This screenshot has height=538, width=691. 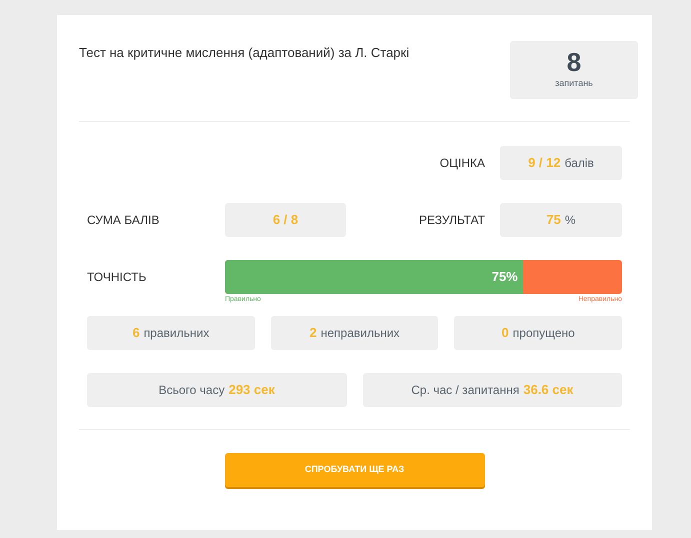 What do you see at coordinates (216, 390) in the screenshot?
I see `time-stat: Всього часу 293 сек` at bounding box center [216, 390].